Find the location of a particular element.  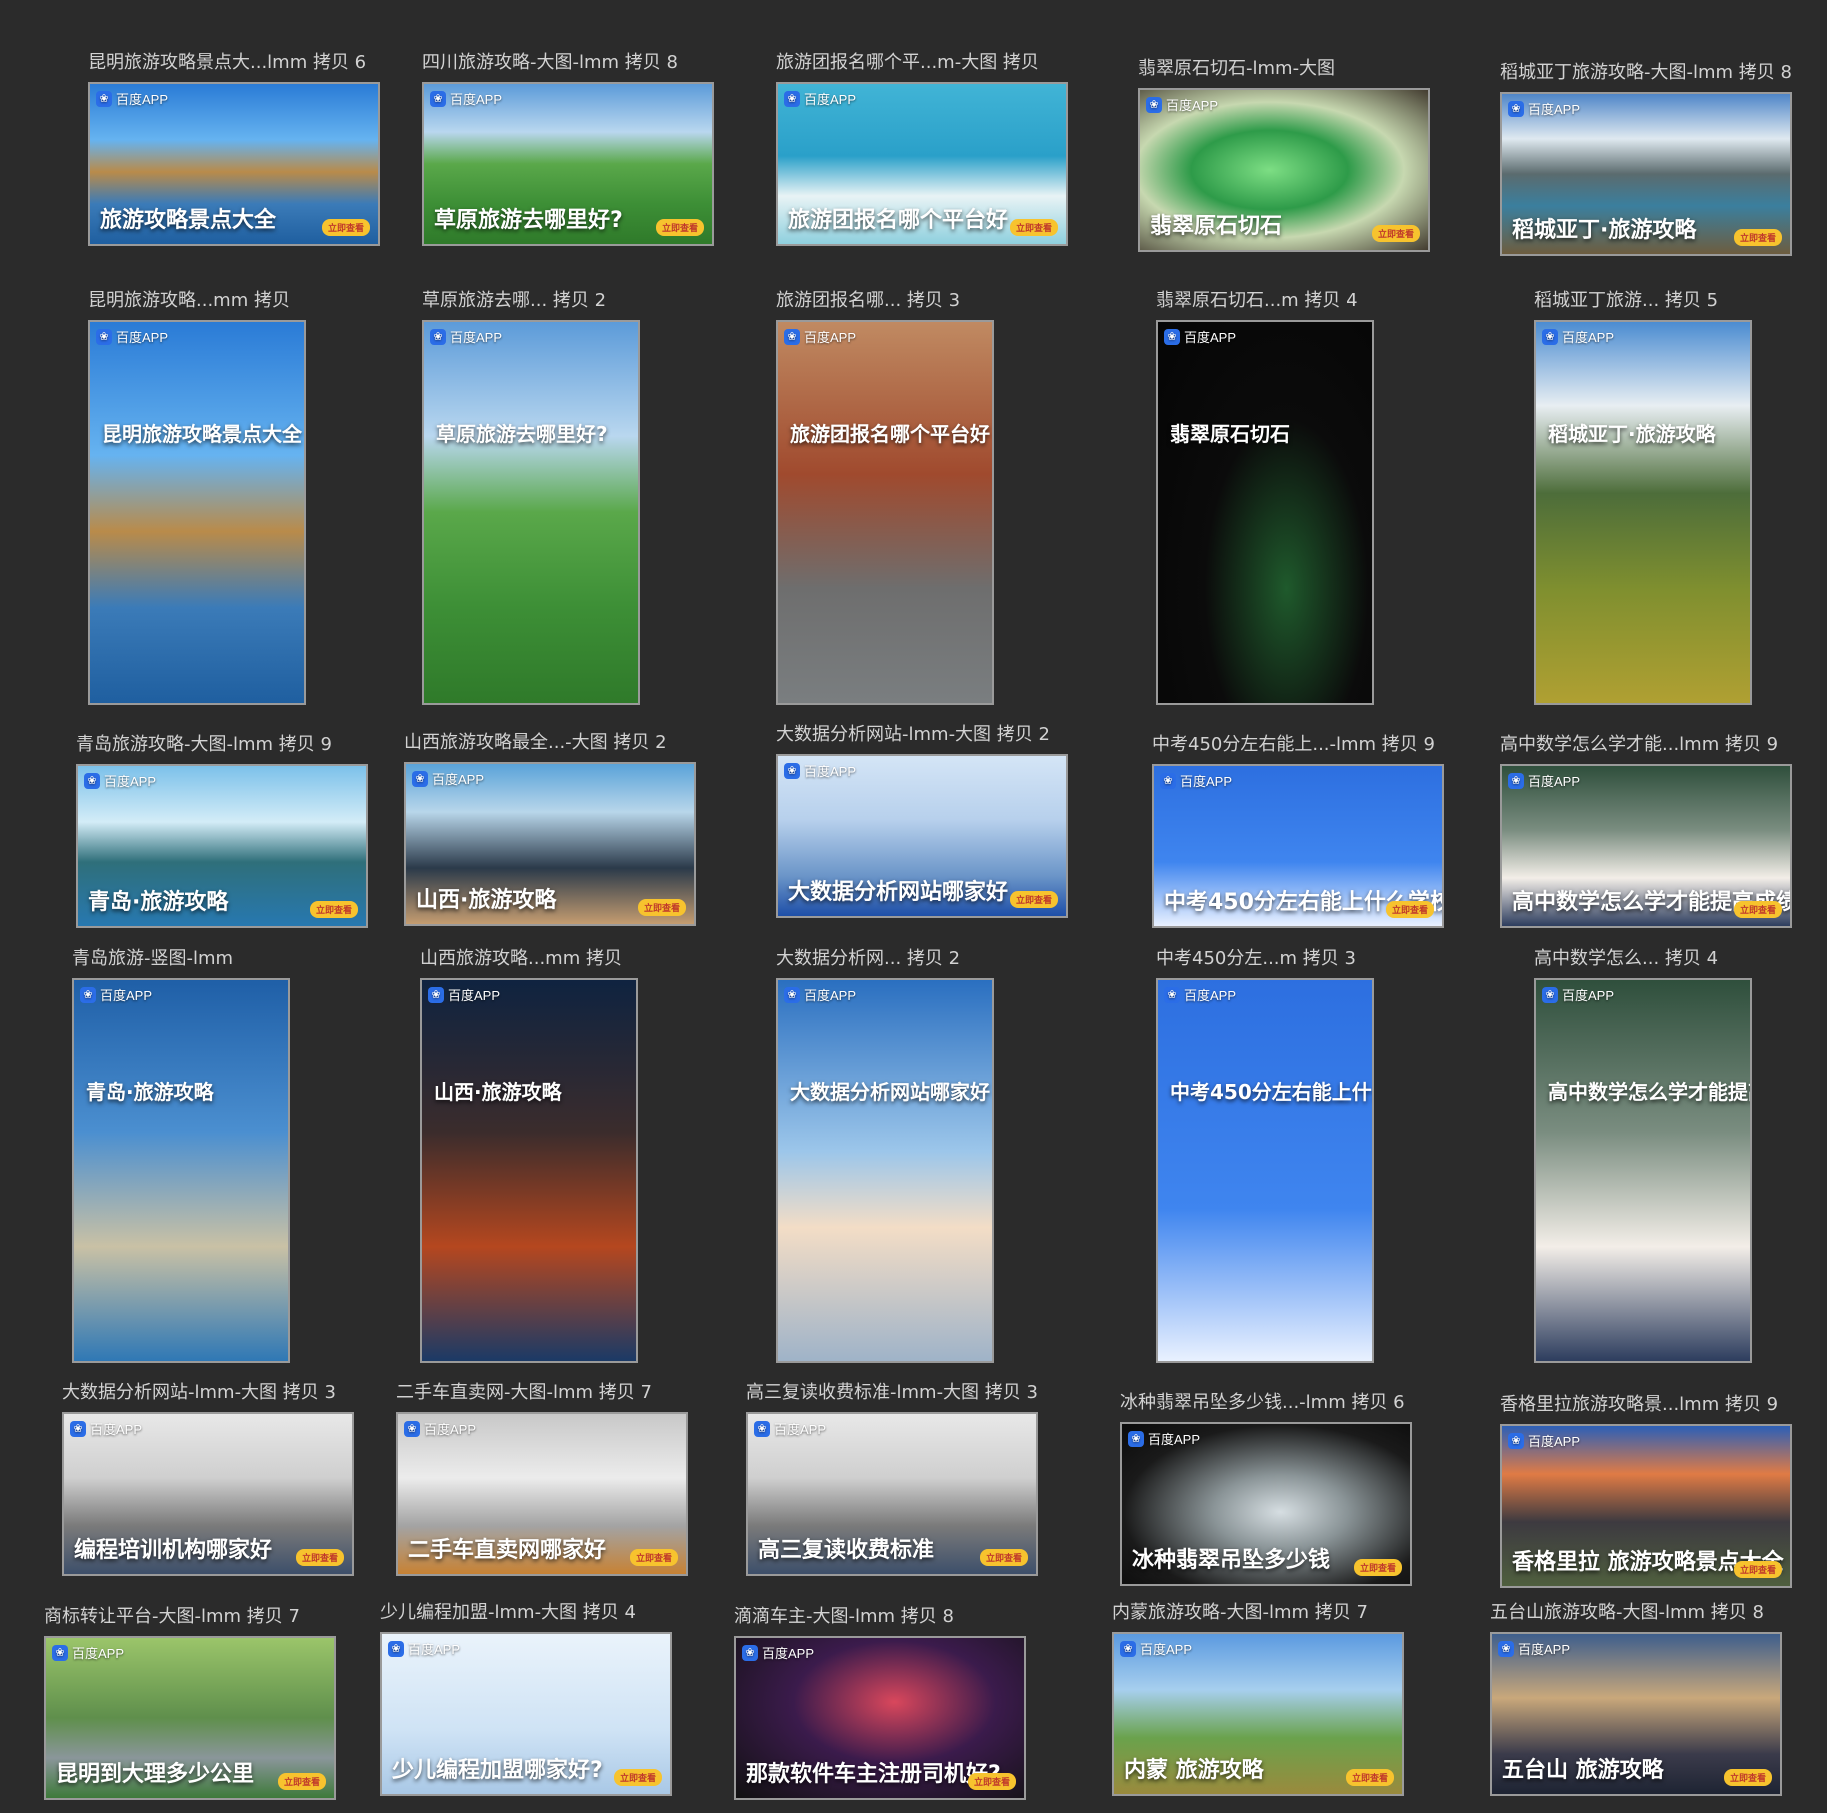

asset-thumbnail: ❀ 百度APP 二手车直卖网哪家好 立即查看 is located at coordinates (542, 1494).